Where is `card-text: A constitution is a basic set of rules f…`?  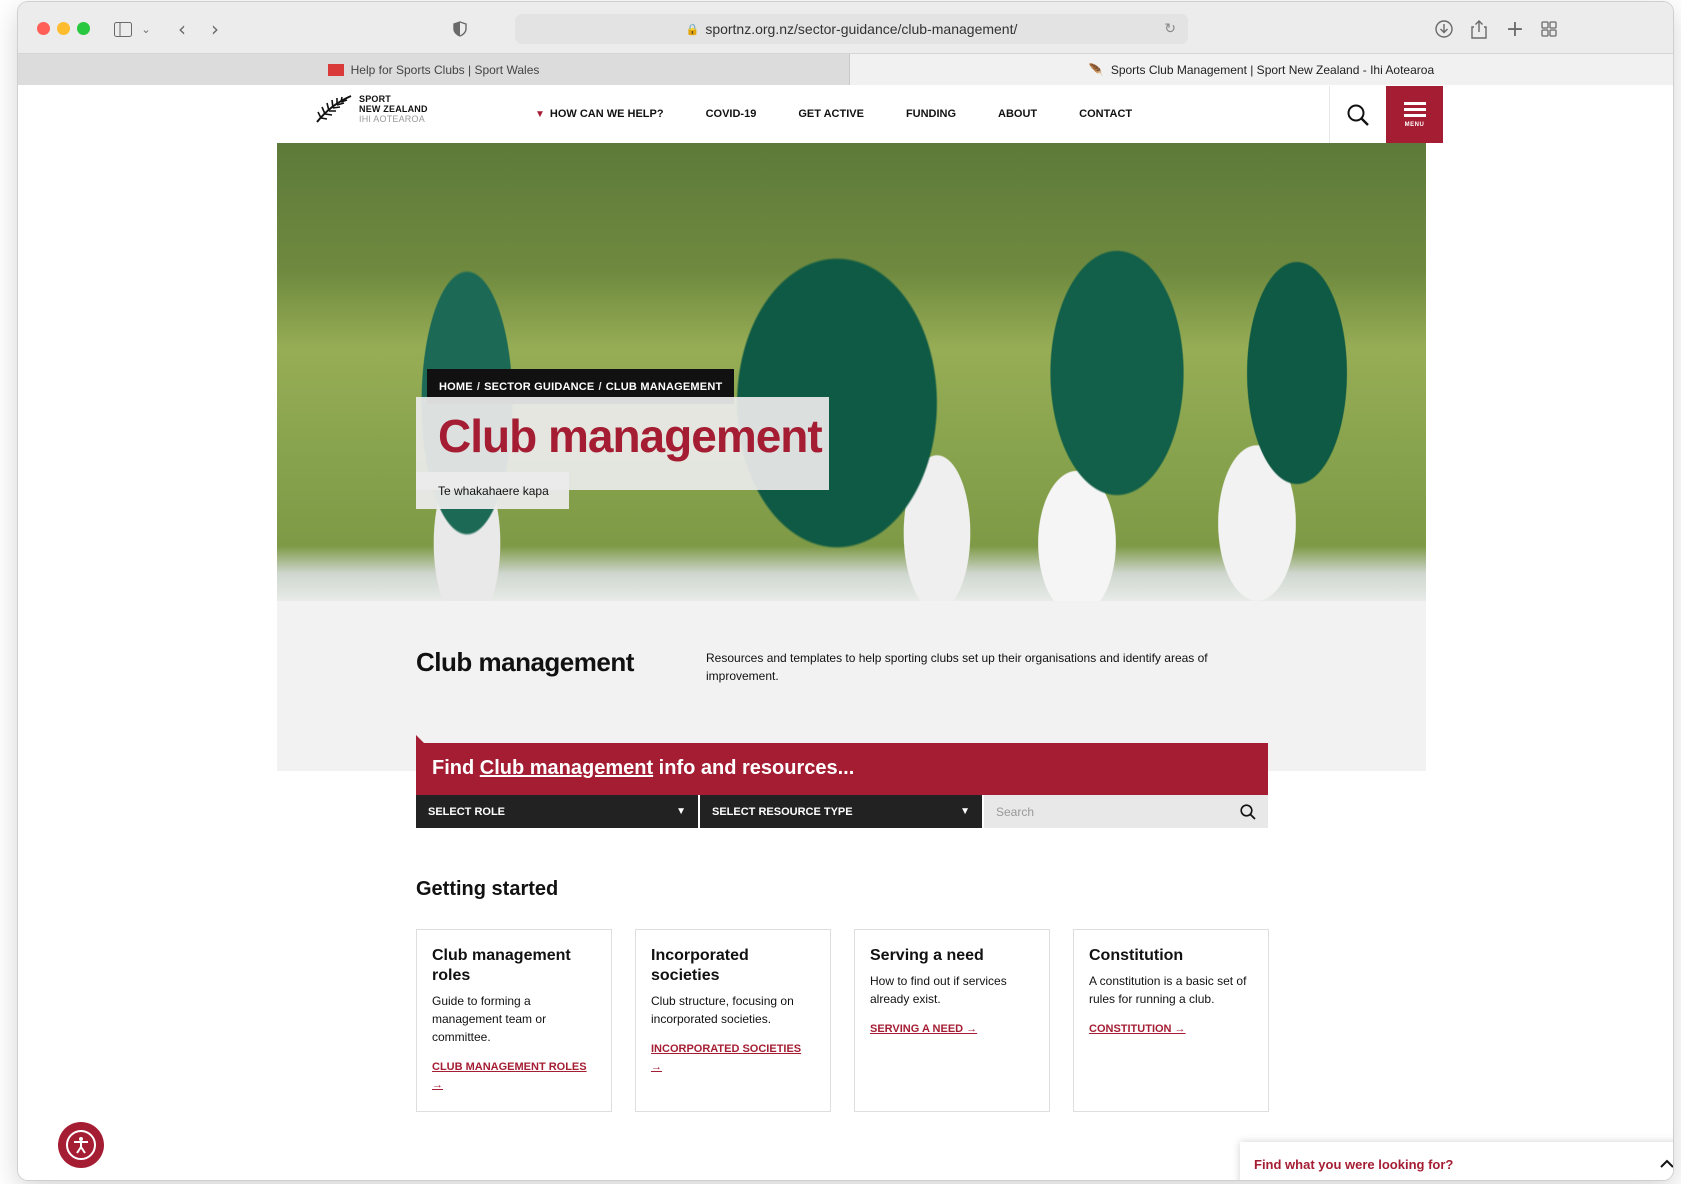 card-text: A constitution is a basic set of rules f… is located at coordinates (1168, 990).